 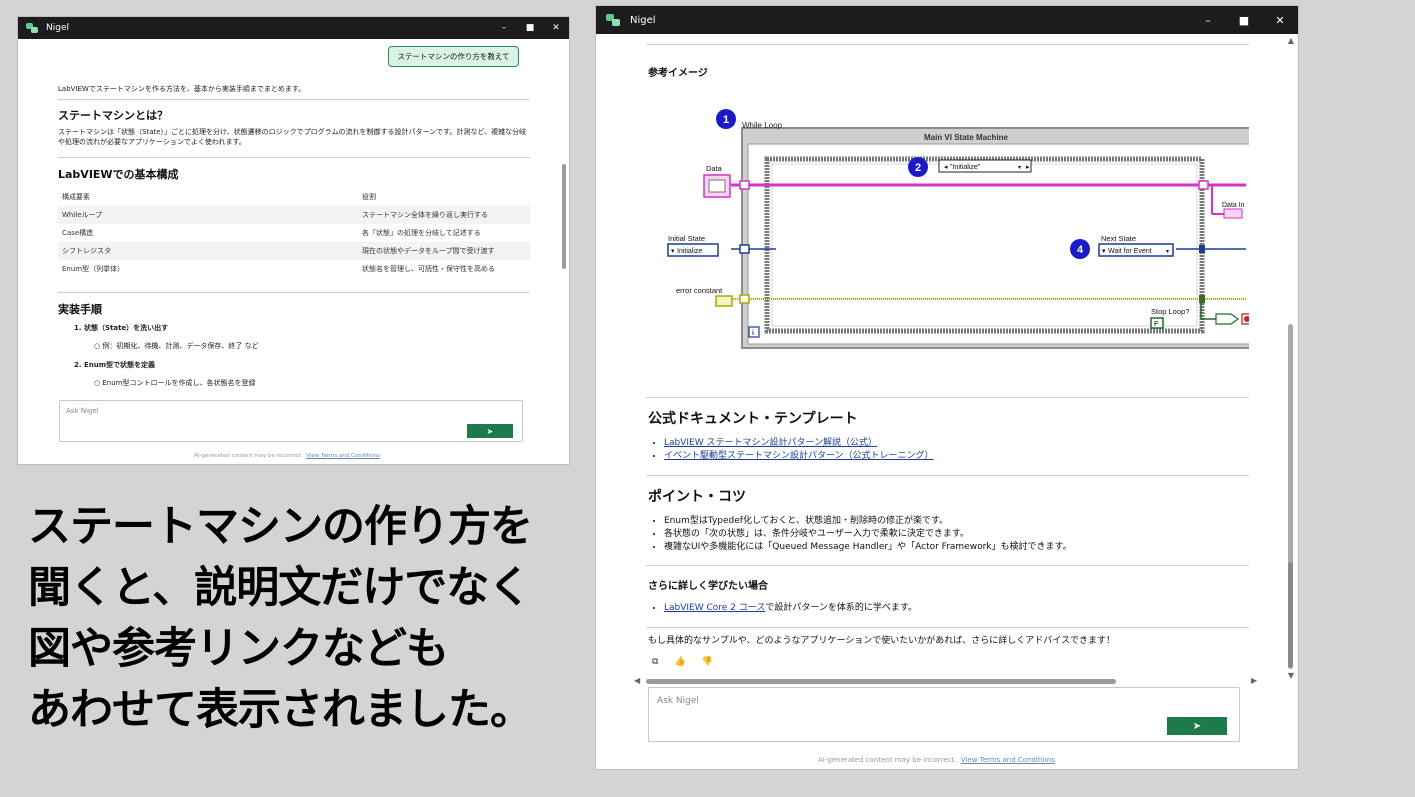 What do you see at coordinates (1080, 250) in the screenshot?
I see `svg-text: 4` at bounding box center [1080, 250].